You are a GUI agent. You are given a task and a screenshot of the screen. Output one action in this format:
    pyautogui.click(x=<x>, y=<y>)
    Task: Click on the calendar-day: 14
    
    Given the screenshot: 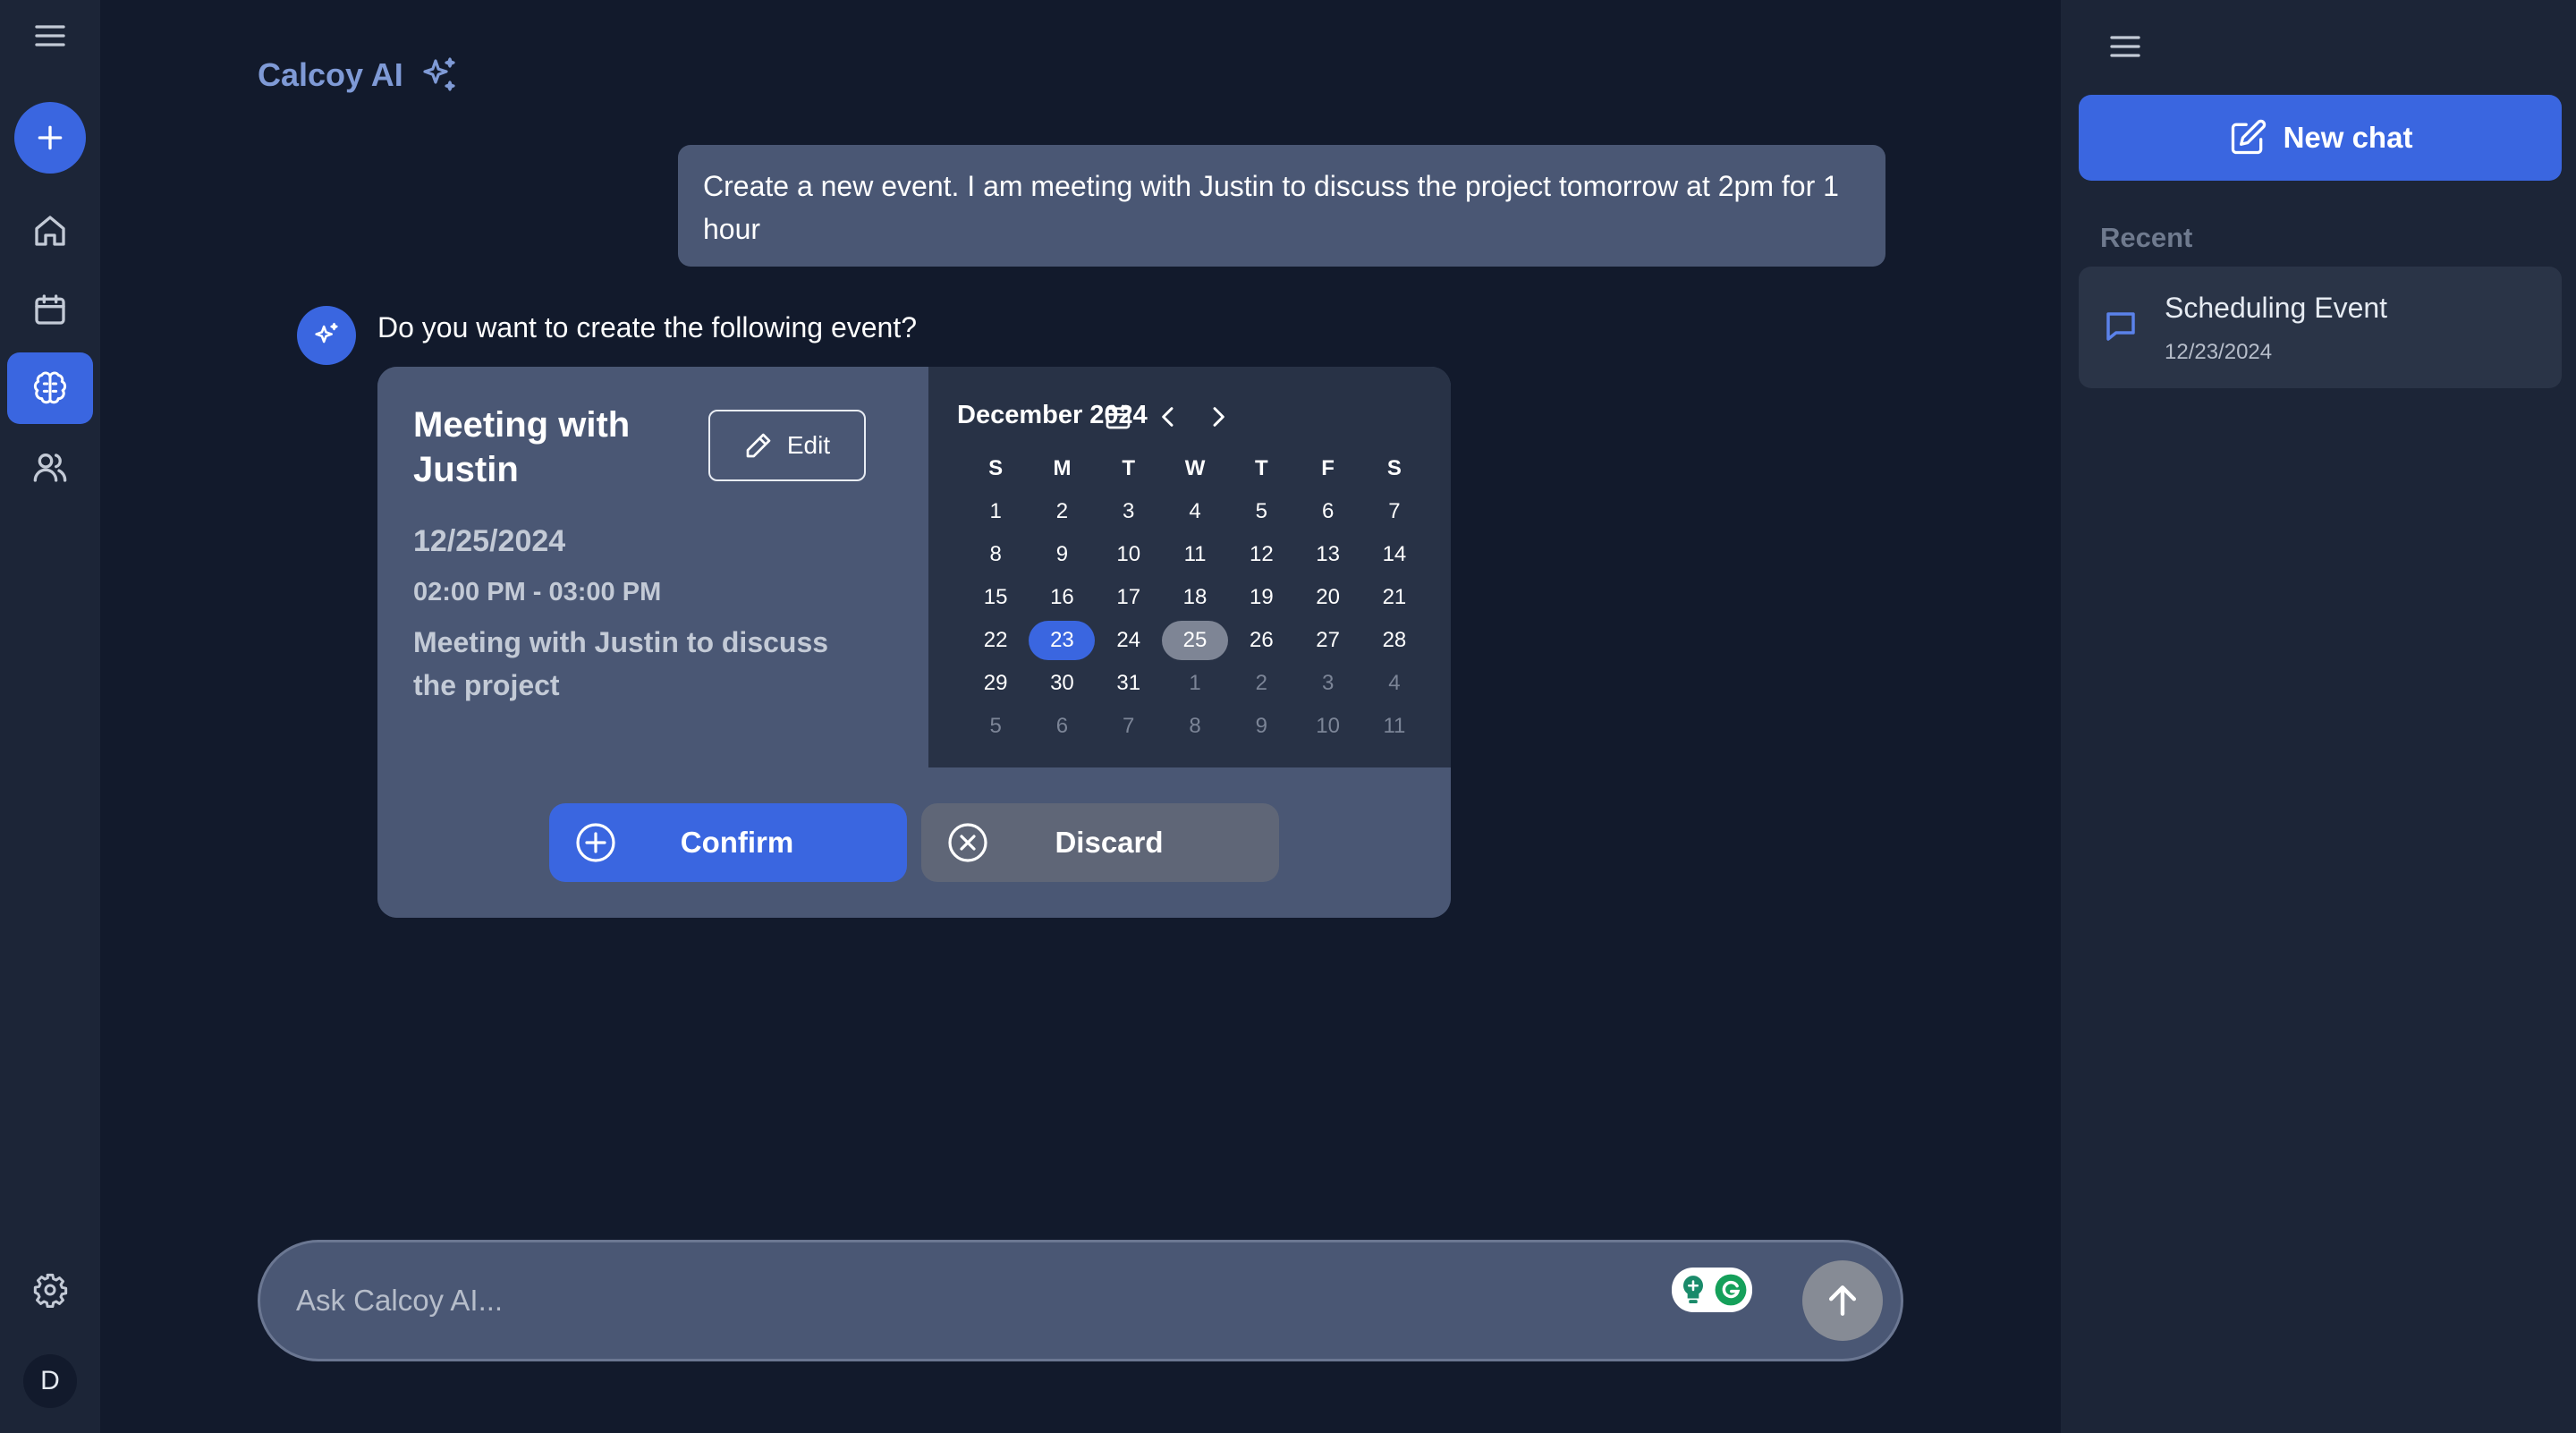 What is the action you would take?
    pyautogui.click(x=1394, y=554)
    